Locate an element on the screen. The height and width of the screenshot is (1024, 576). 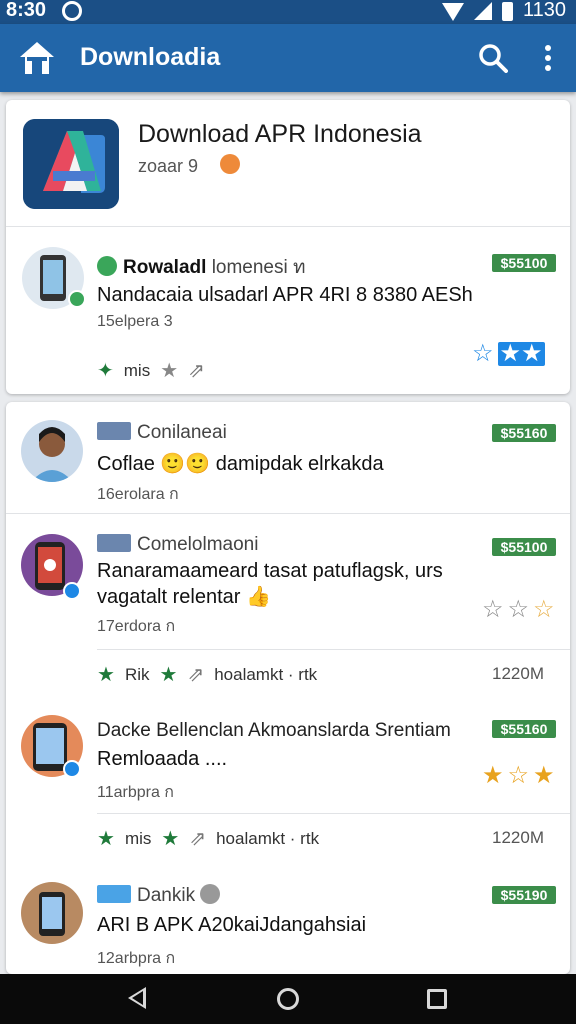
star-icon: ✦ is located at coordinates (105, 370).